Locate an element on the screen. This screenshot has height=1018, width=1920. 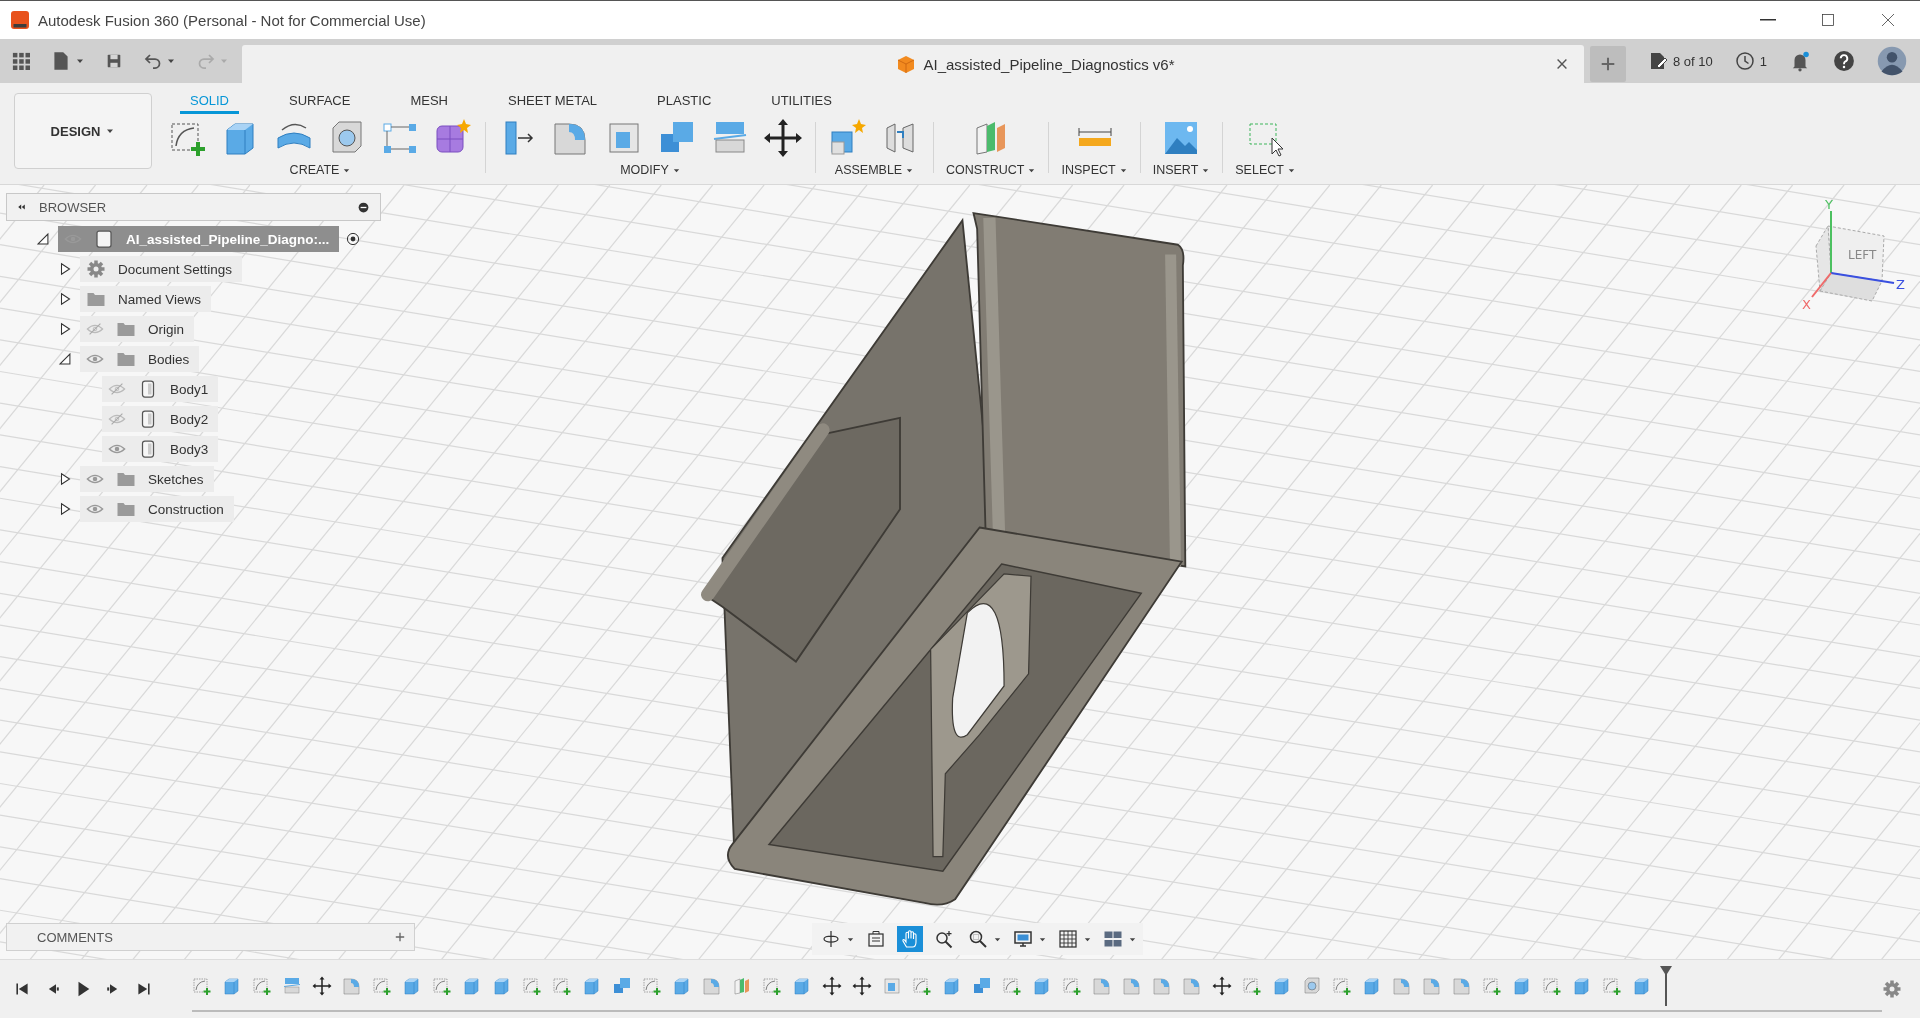
tool-group-menu: INSERT is located at coordinates (1181, 170).